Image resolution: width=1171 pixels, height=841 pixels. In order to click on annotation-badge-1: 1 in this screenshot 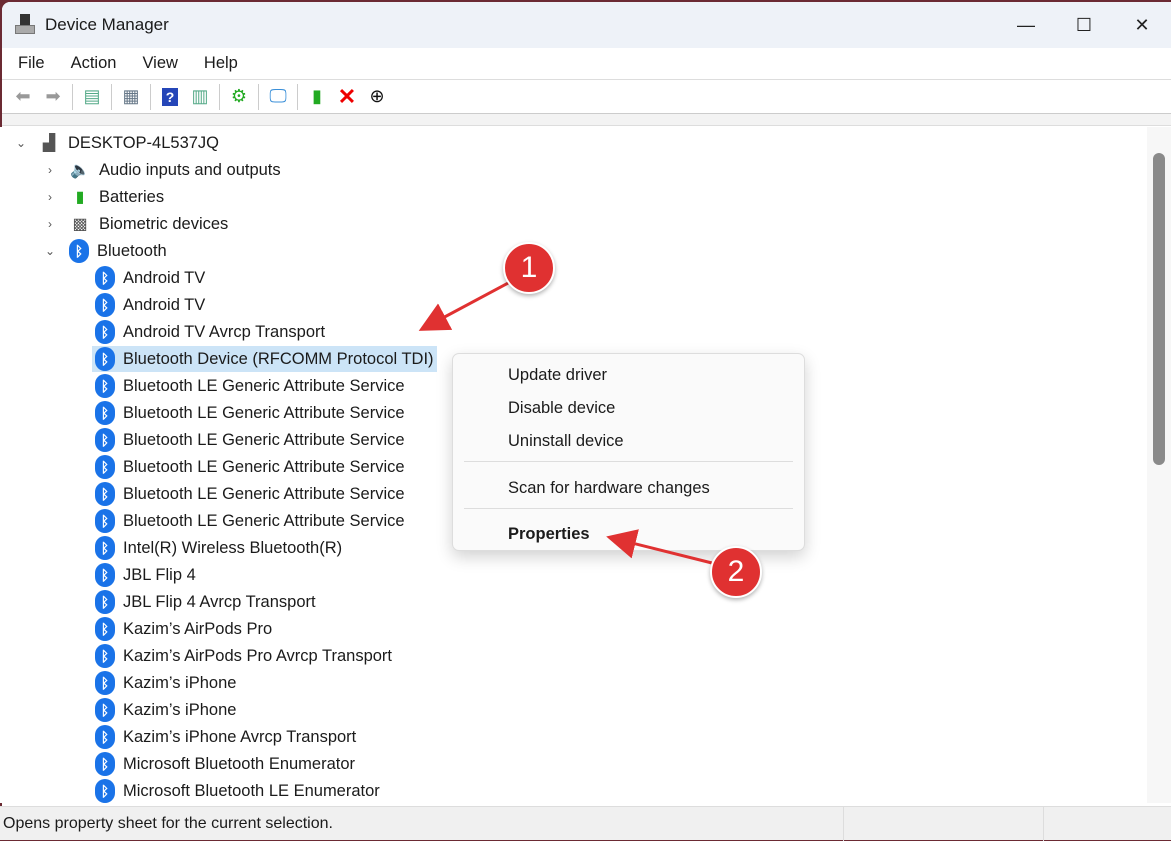, I will do `click(529, 268)`.